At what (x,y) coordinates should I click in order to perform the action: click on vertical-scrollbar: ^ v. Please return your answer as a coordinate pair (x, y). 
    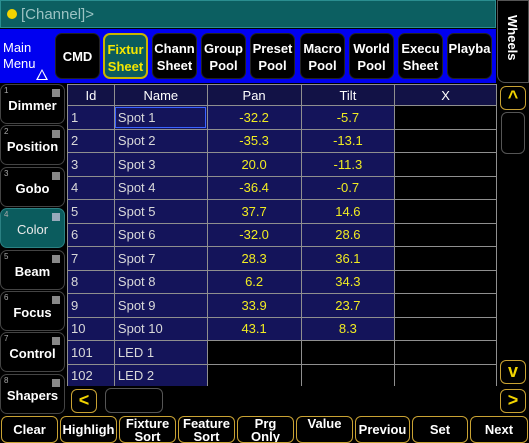
    Looking at the image, I should click on (513, 235).